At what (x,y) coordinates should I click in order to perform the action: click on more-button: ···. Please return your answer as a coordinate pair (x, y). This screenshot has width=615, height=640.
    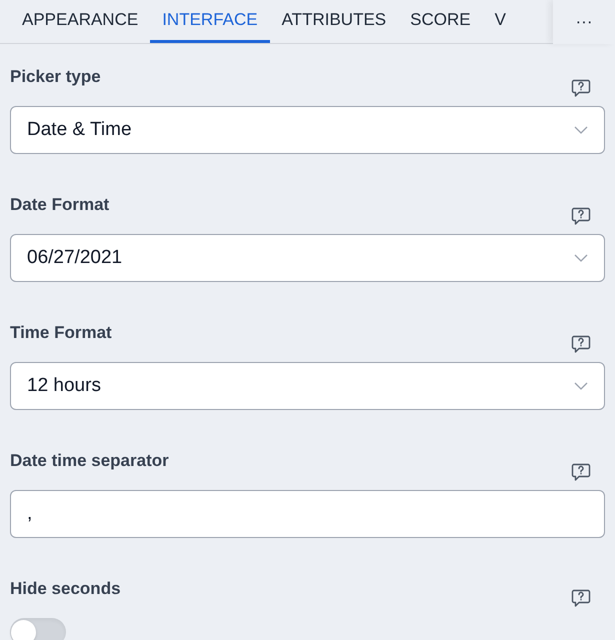
    Looking at the image, I should click on (584, 22).